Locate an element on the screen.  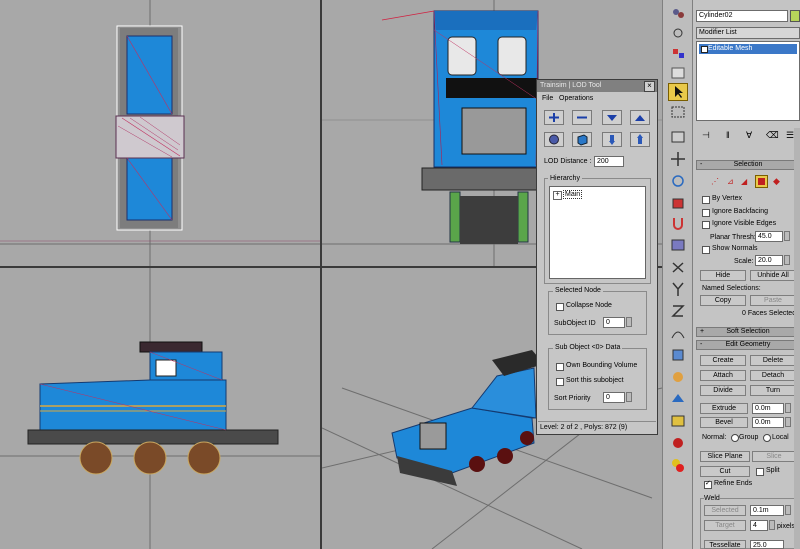
bind-icon is located at coordinates (678, 53).